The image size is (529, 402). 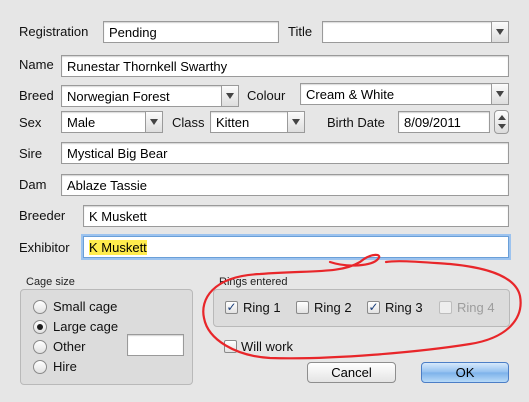 What do you see at coordinates (333, 307) in the screenshot?
I see `checkbox-label-ring-2: Ring 2` at bounding box center [333, 307].